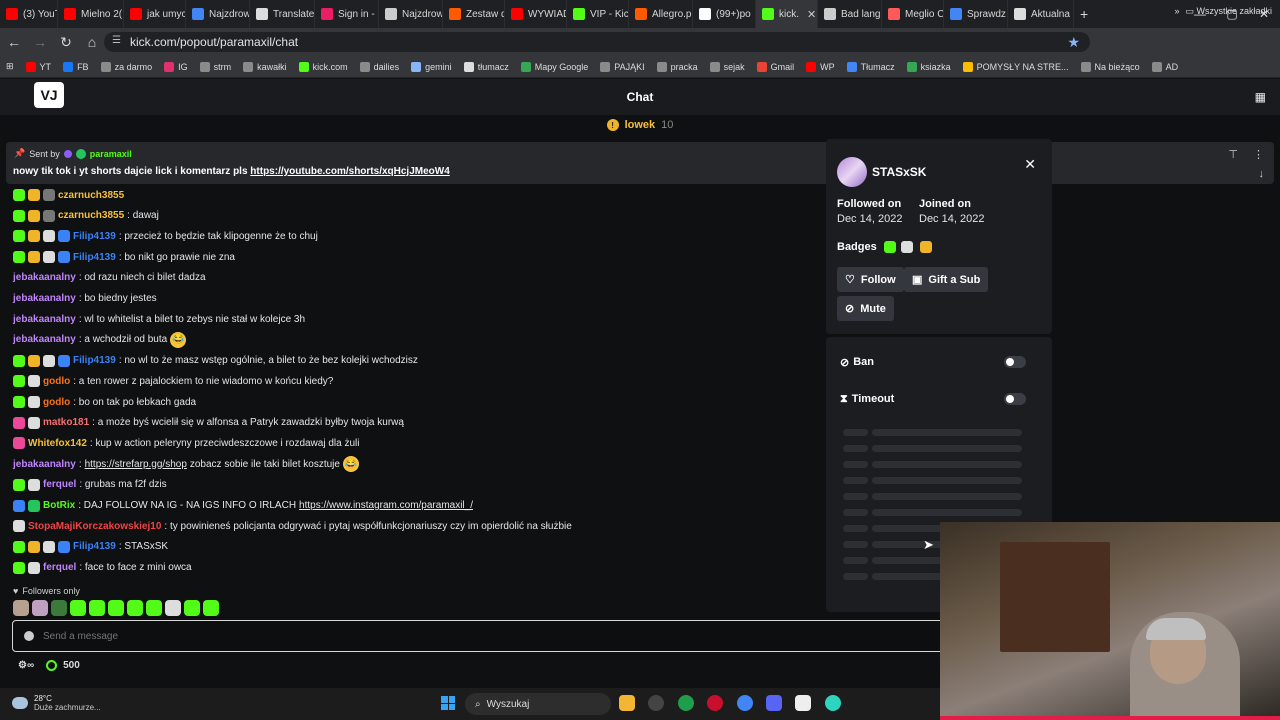  I want to click on bookmark-item: tłumacz, so click(486, 66).